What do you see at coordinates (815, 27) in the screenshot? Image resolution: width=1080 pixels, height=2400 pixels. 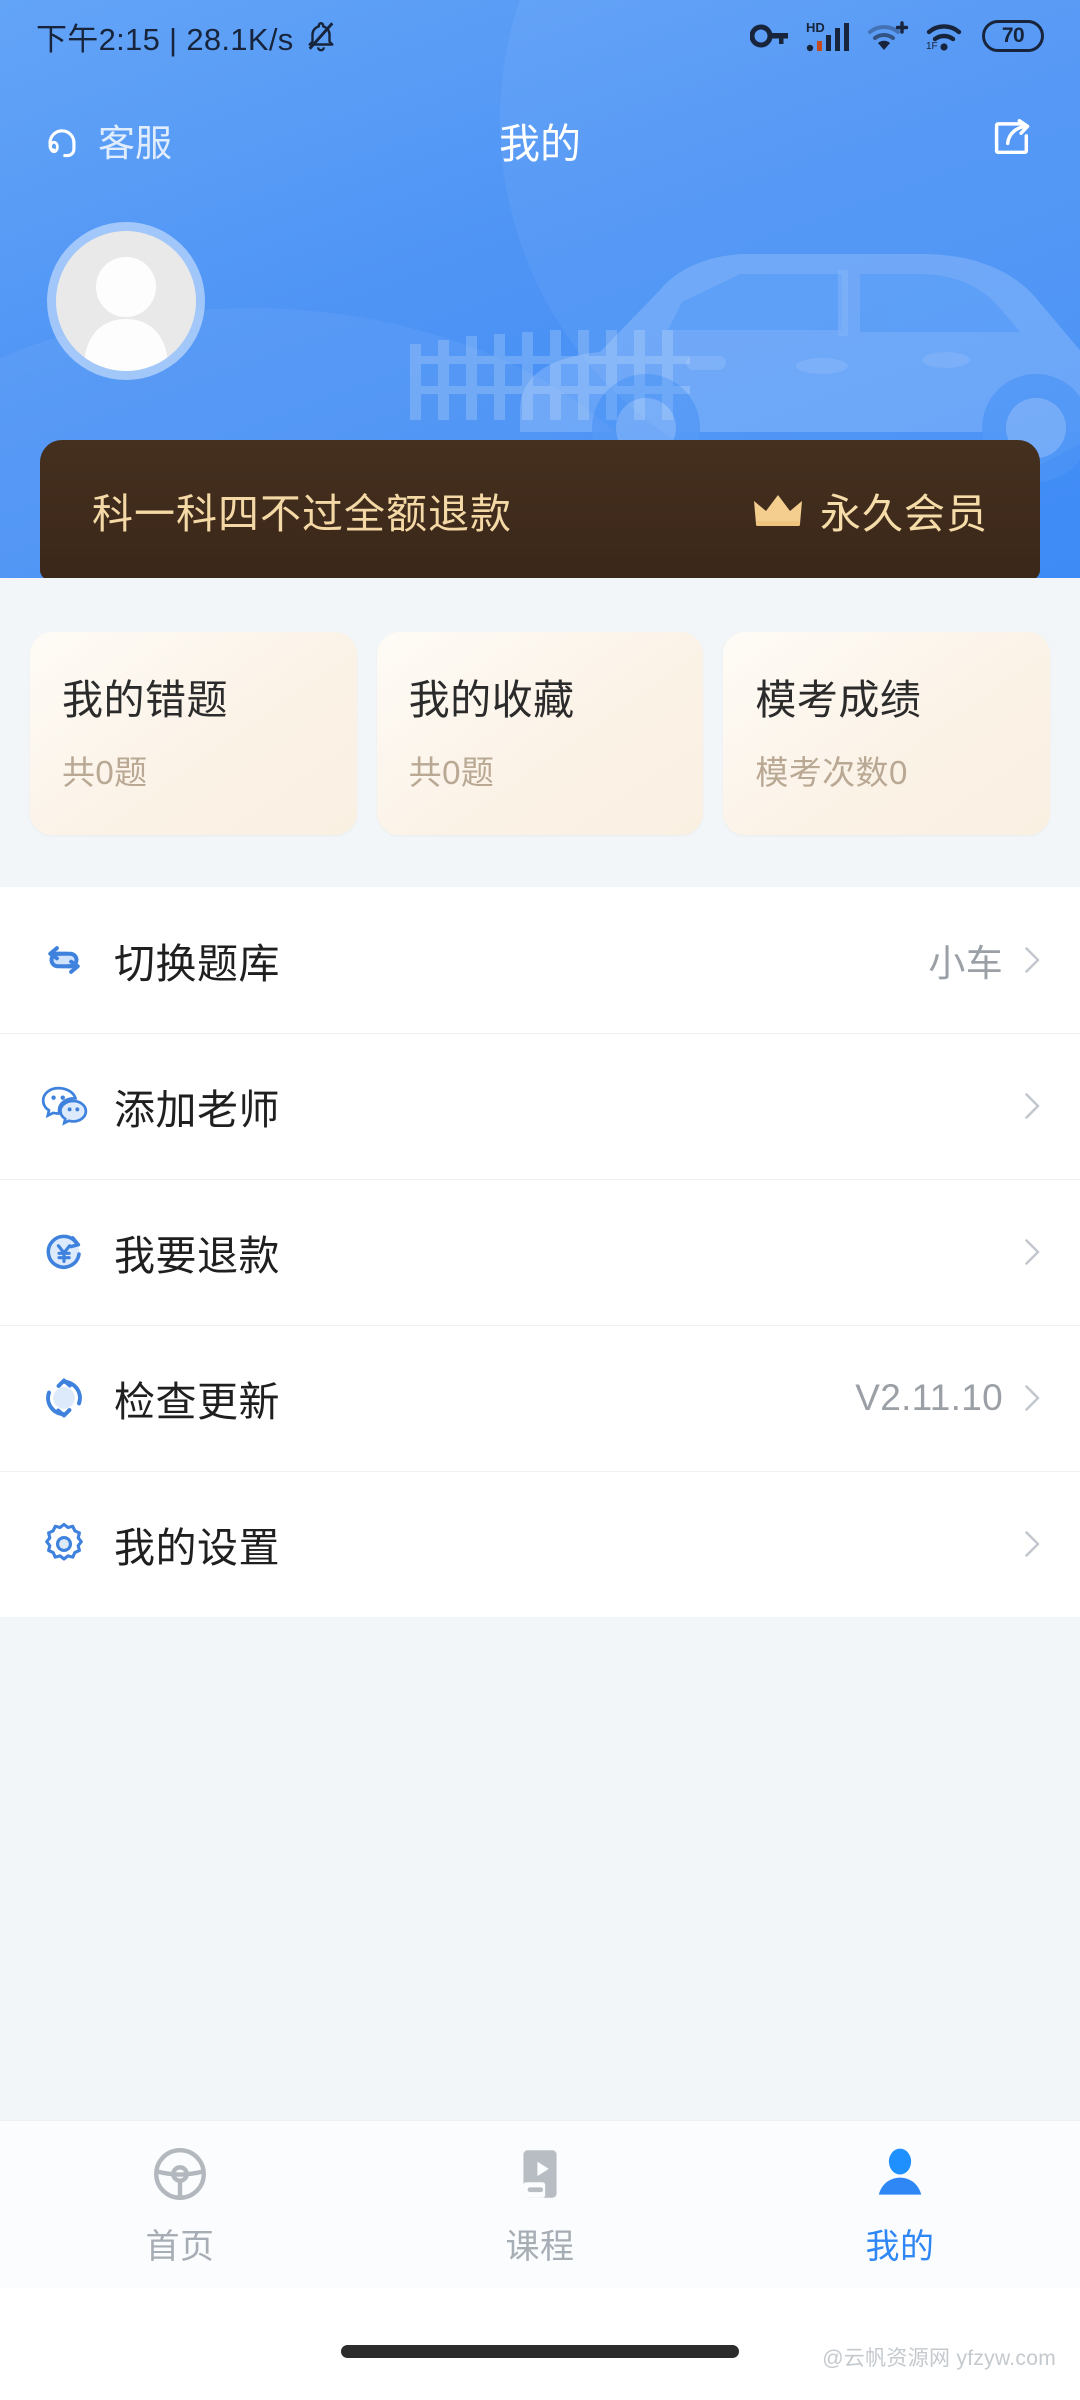 I see `hd-label: HD` at bounding box center [815, 27].